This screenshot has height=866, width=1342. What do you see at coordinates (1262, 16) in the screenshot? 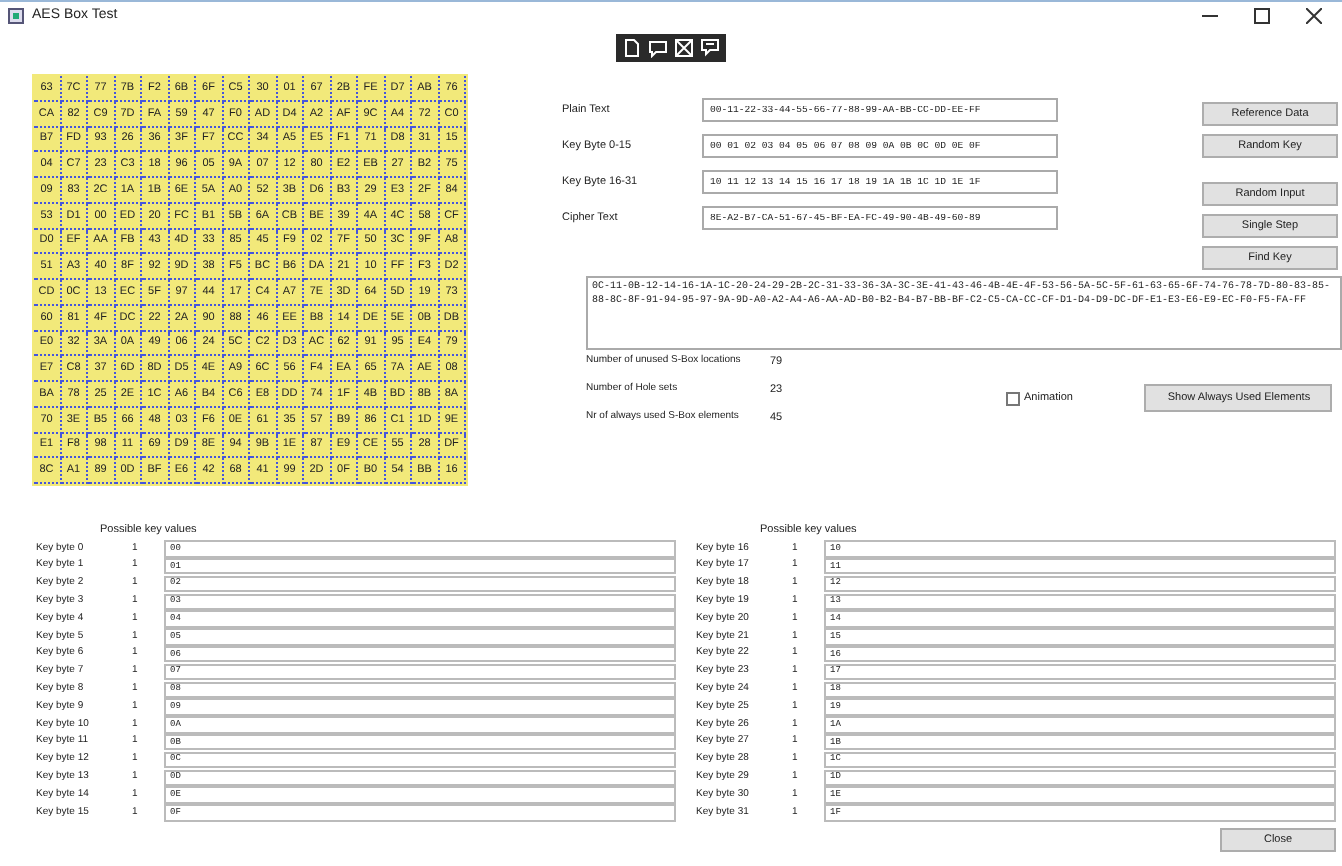
I see `maximize-icon` at bounding box center [1262, 16].